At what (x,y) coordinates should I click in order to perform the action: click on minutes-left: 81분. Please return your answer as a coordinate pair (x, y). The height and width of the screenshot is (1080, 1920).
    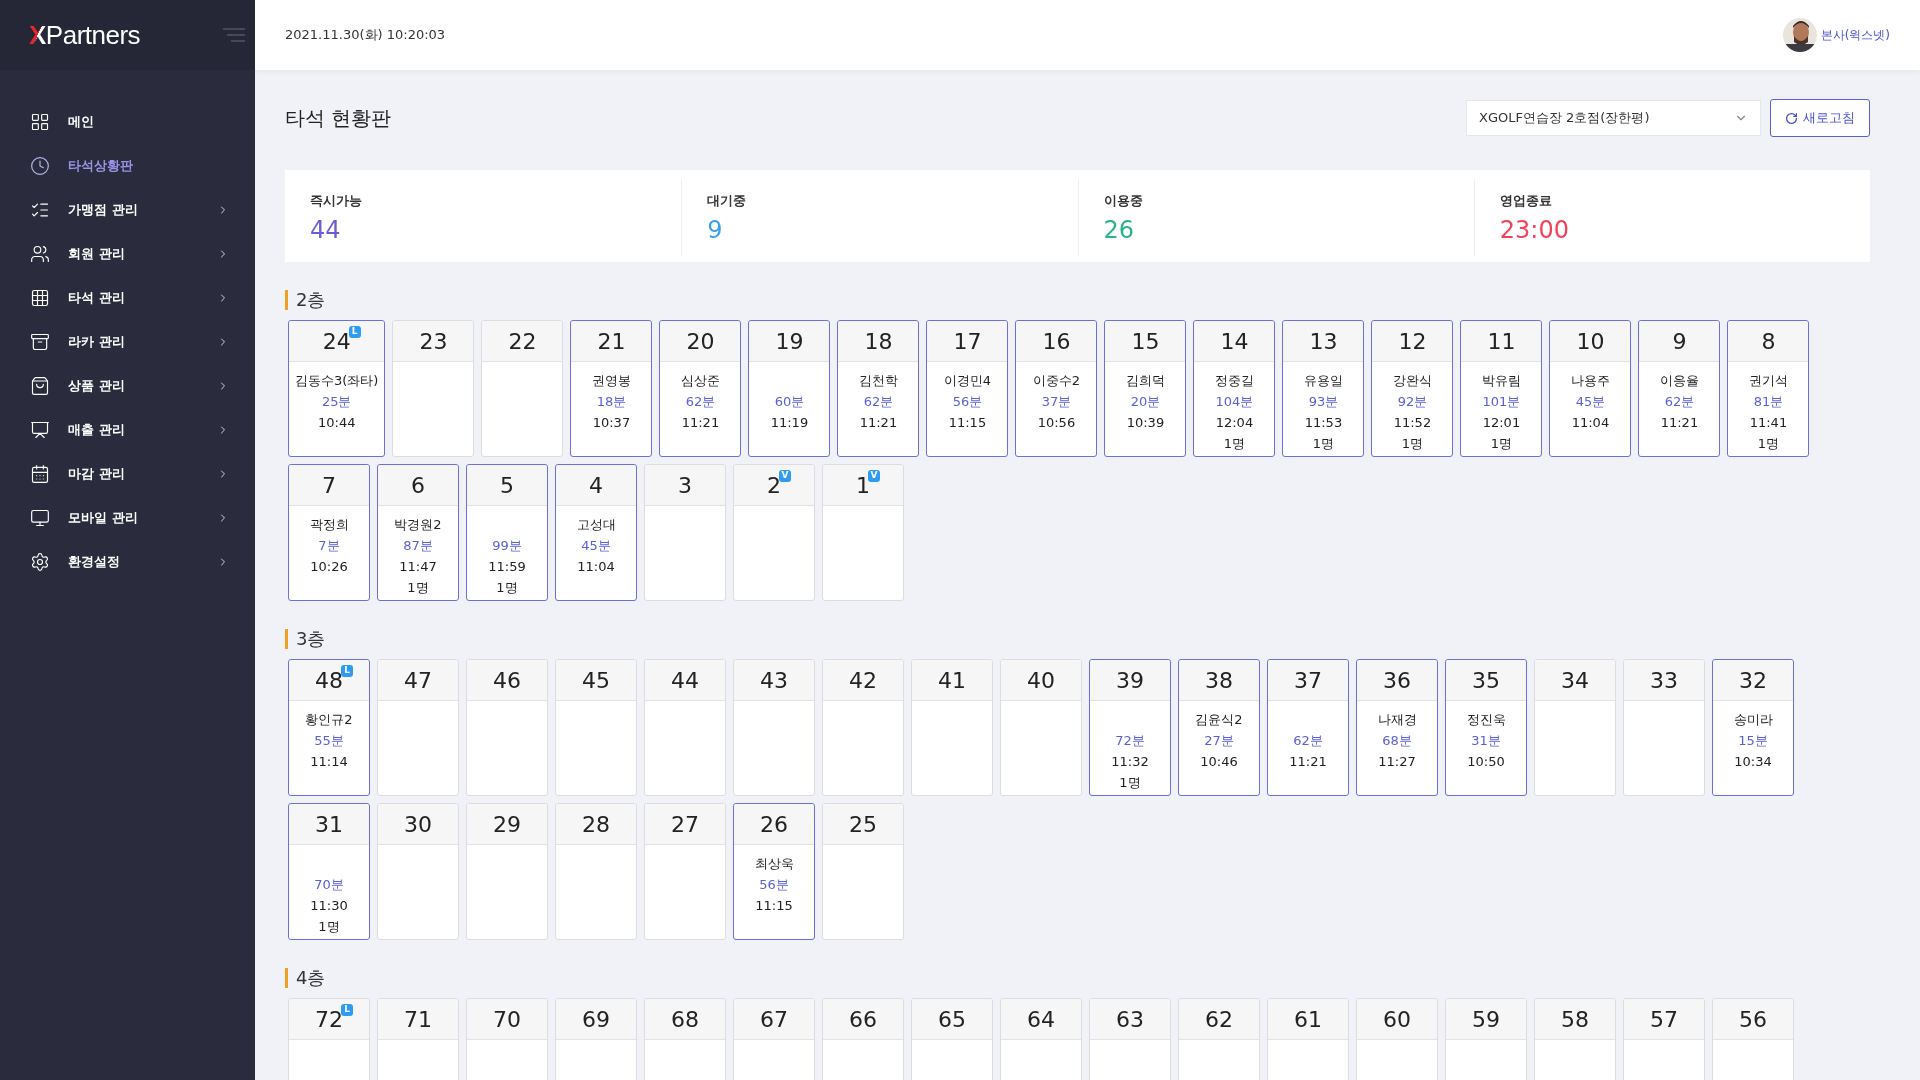
    Looking at the image, I should click on (1768, 402).